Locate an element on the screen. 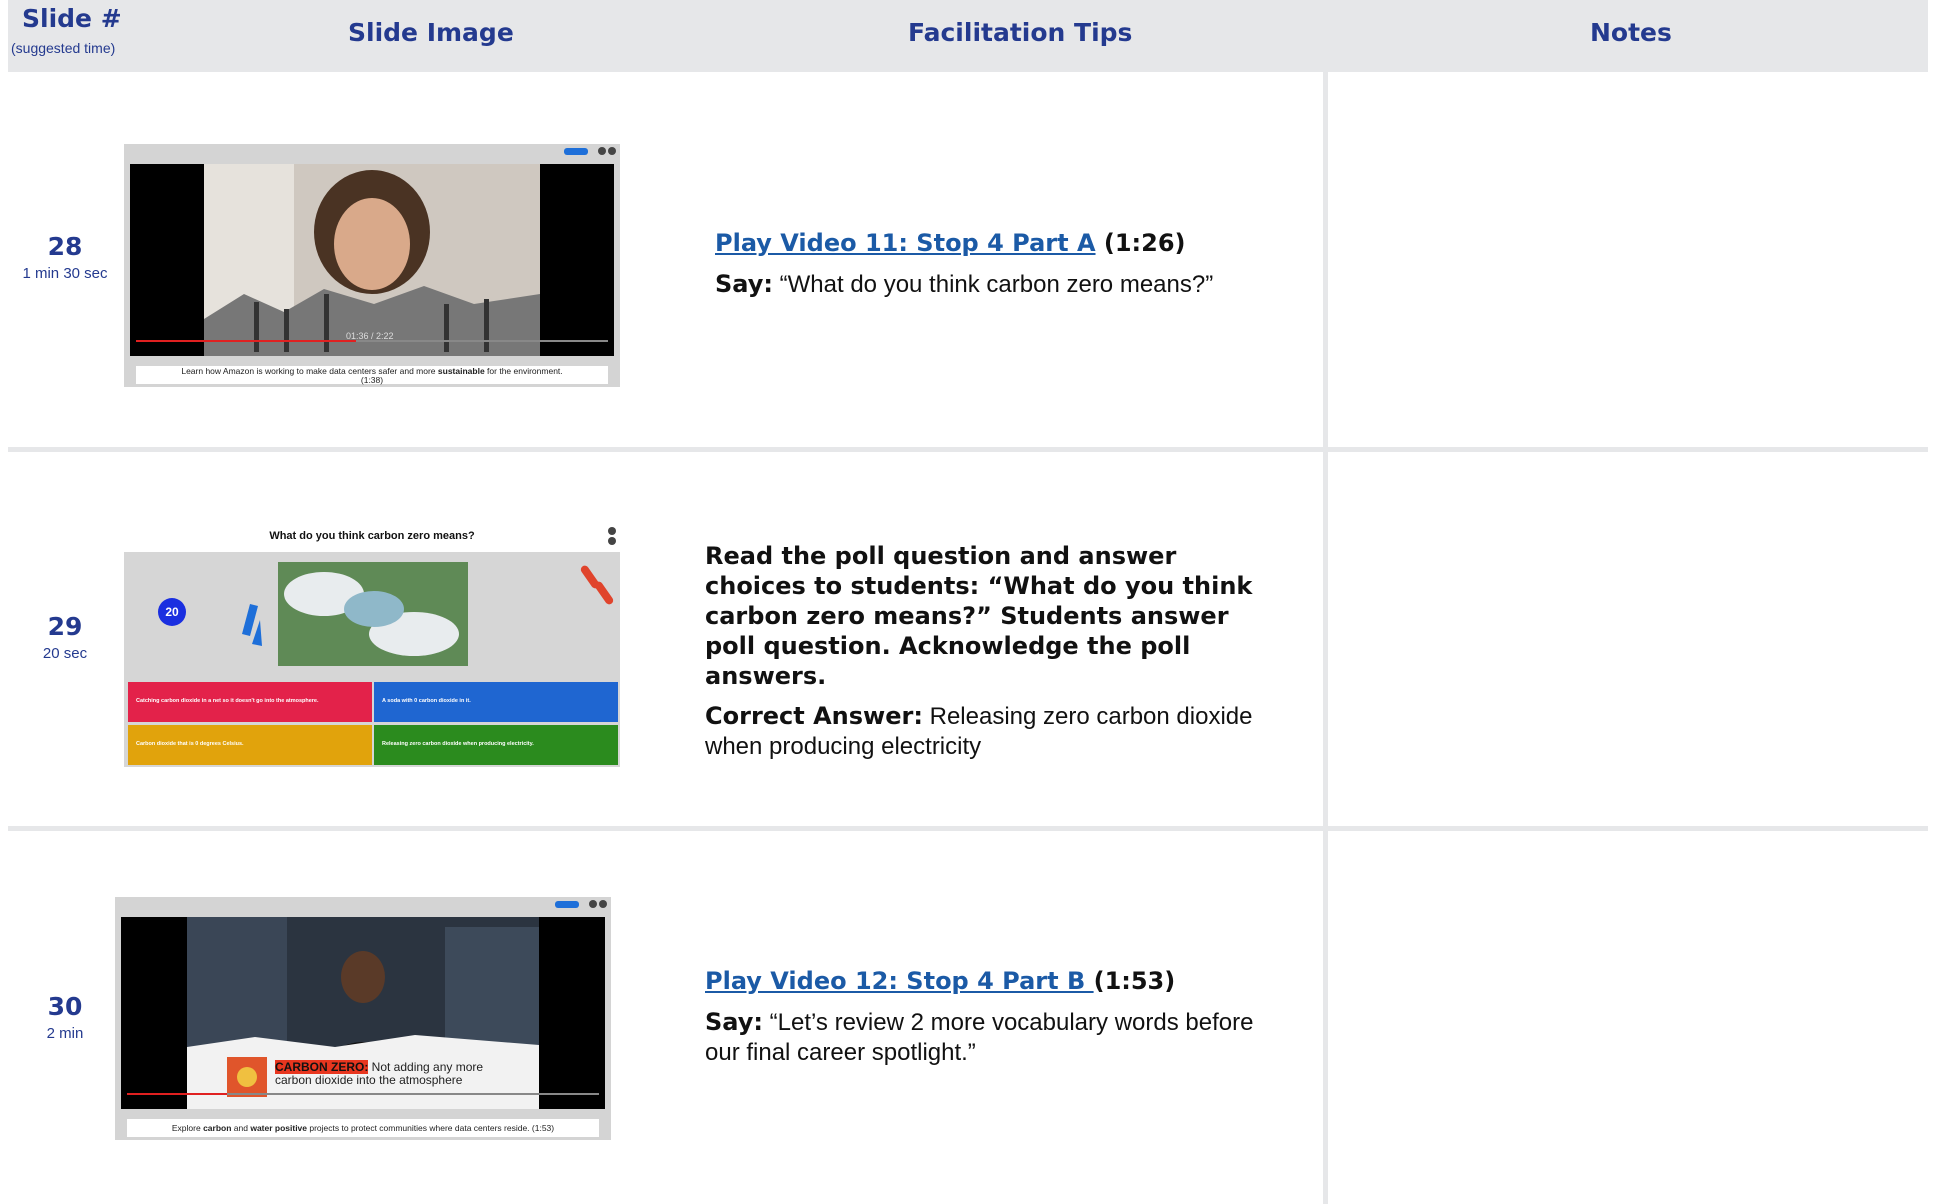  slide-number: 28 is located at coordinates (65, 246).